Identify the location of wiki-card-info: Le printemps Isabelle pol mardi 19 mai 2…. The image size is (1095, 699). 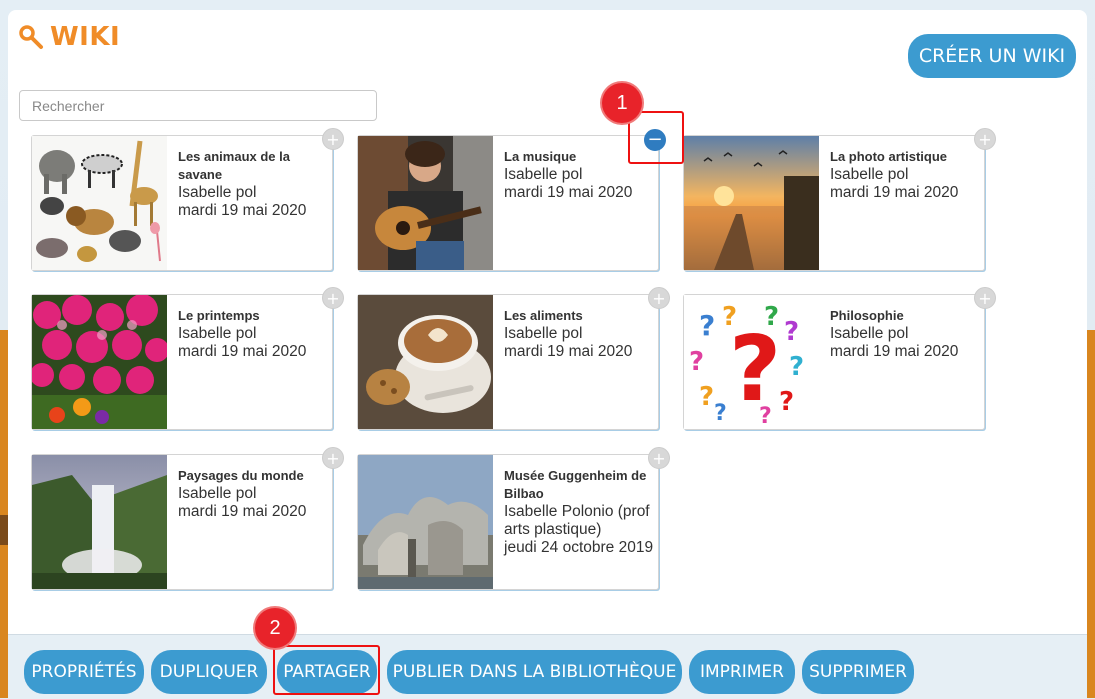
(253, 334).